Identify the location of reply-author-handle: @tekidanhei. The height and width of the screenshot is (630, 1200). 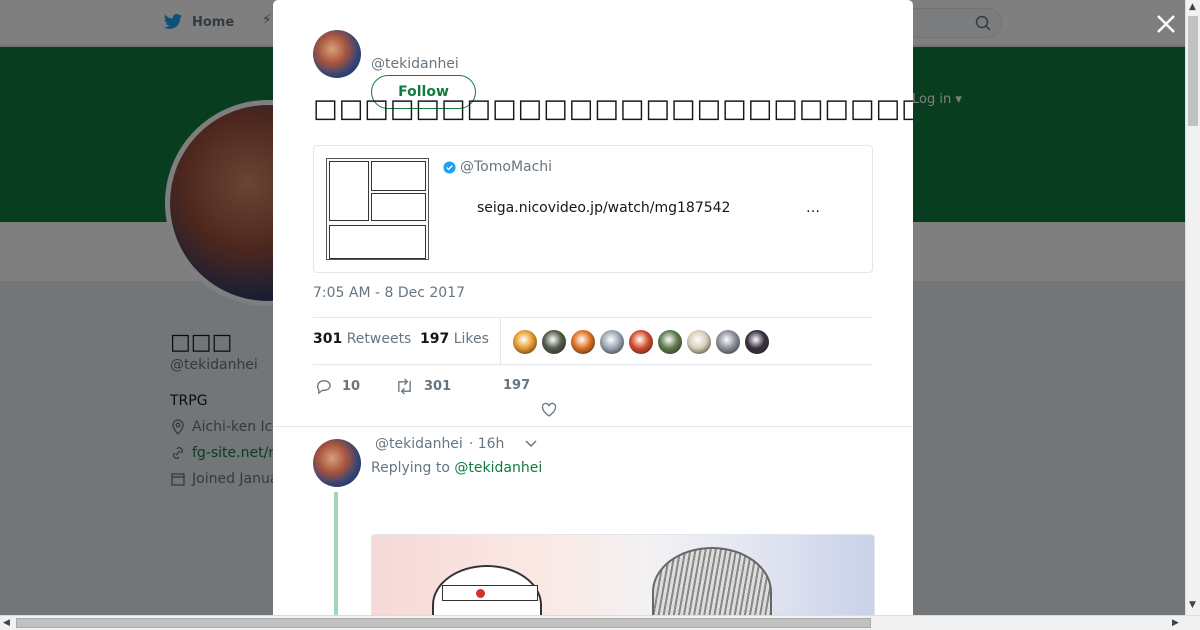
(419, 444).